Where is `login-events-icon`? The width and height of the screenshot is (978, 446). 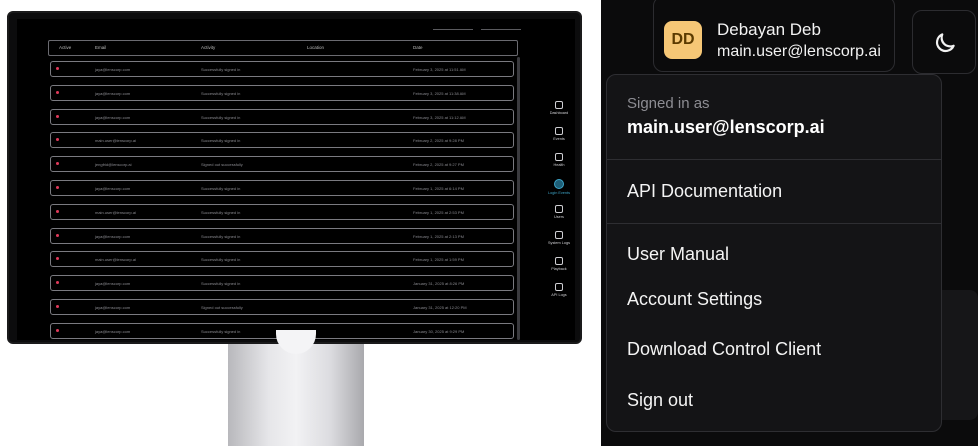 login-events-icon is located at coordinates (559, 184).